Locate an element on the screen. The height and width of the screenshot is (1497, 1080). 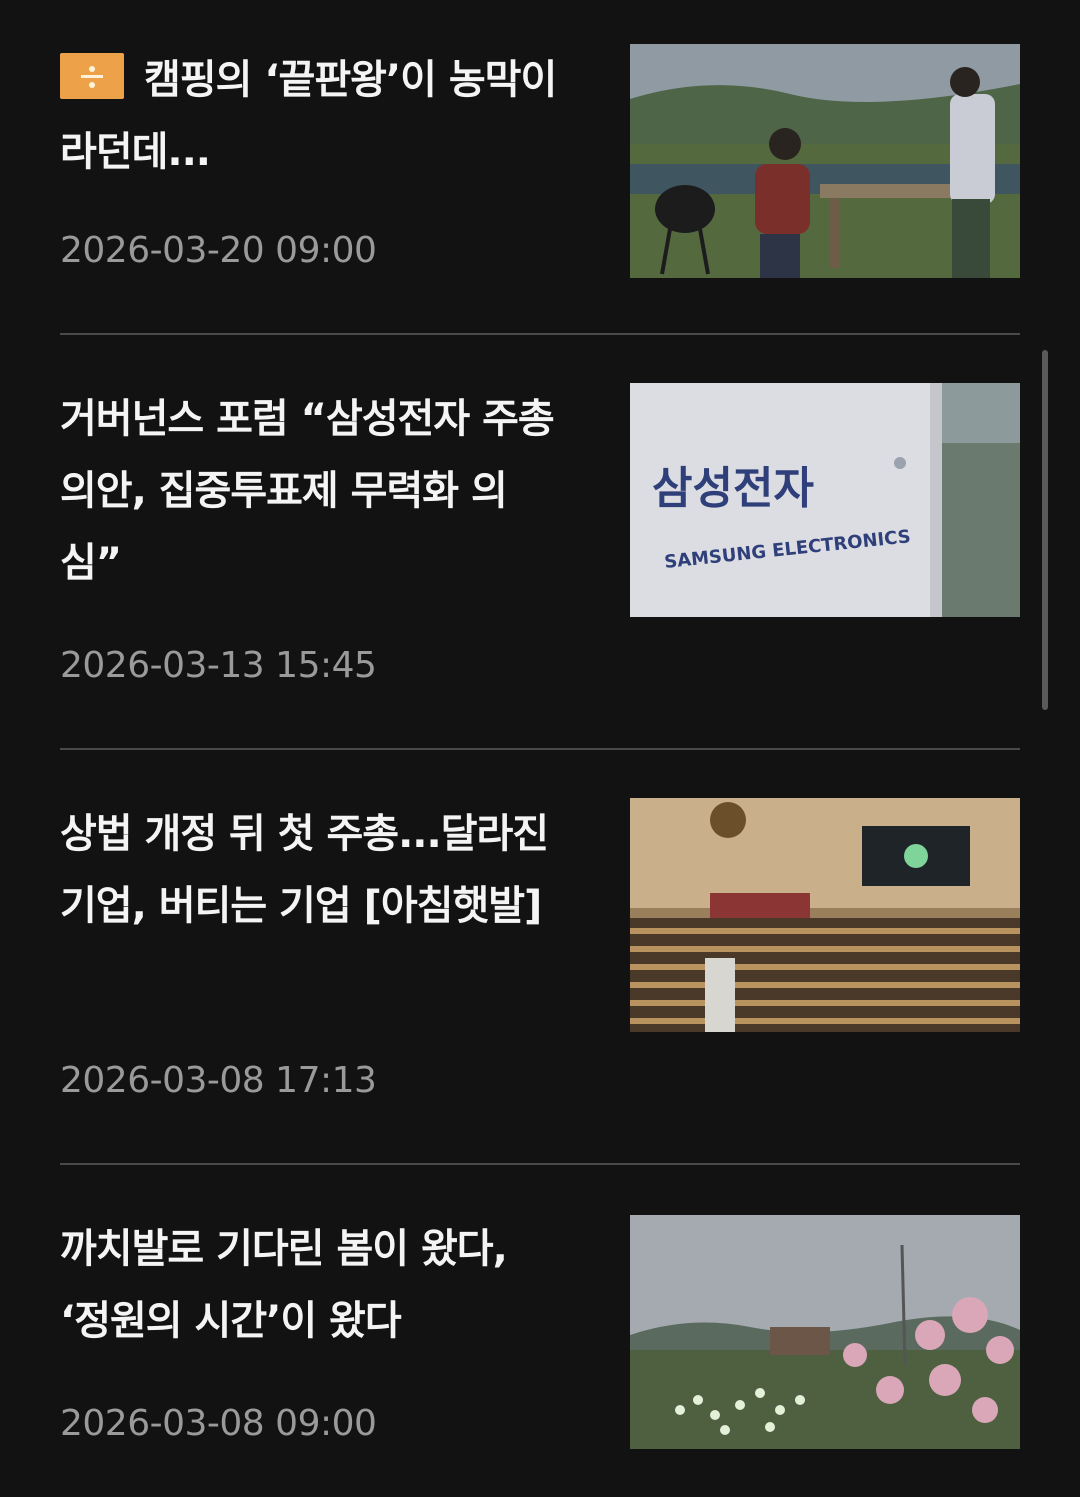
article-title: 거버넌스 포럼 “삼성전자 주총 의안, 집중투표제 무력화 의심” is located at coordinates (310, 491).